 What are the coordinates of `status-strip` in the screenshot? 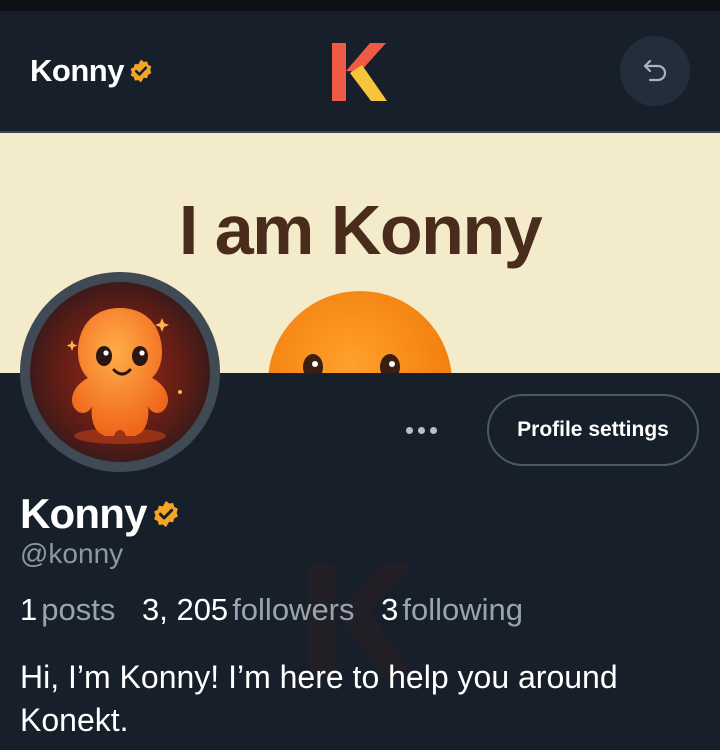 It's located at (360, 5).